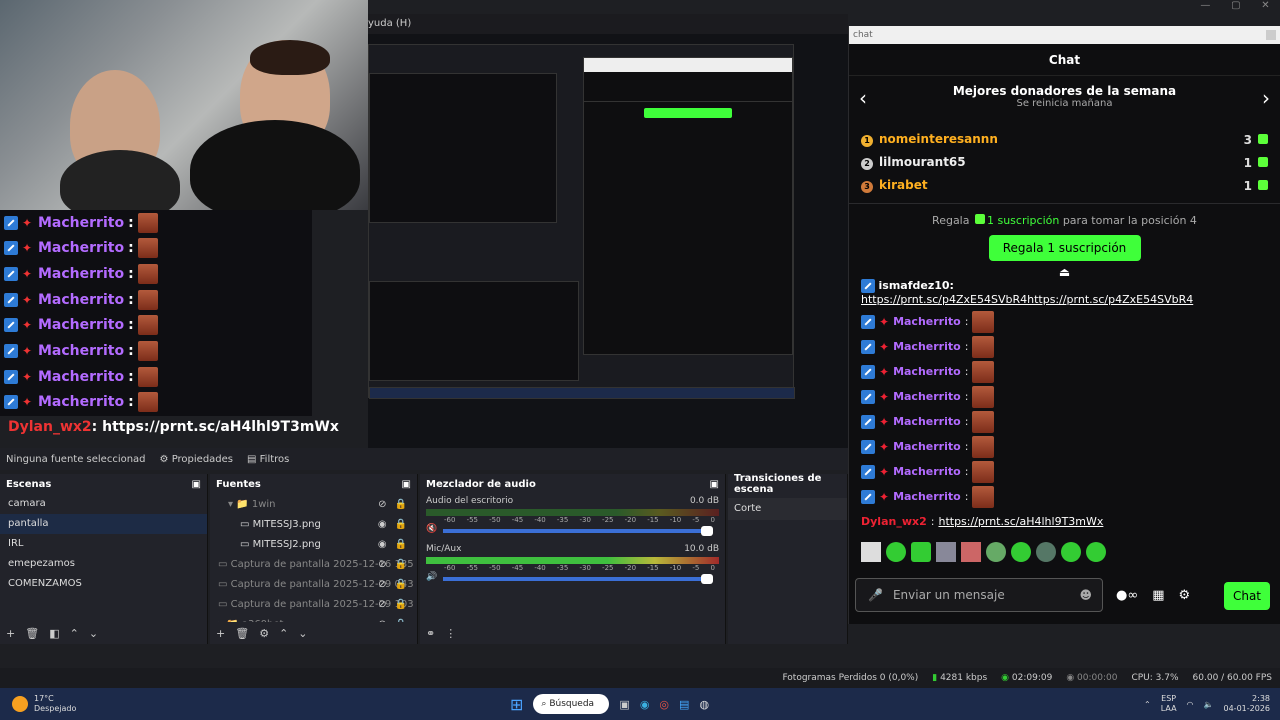 This screenshot has width=1280, height=720. I want to click on chat-username: ismafdez10:, so click(916, 285).